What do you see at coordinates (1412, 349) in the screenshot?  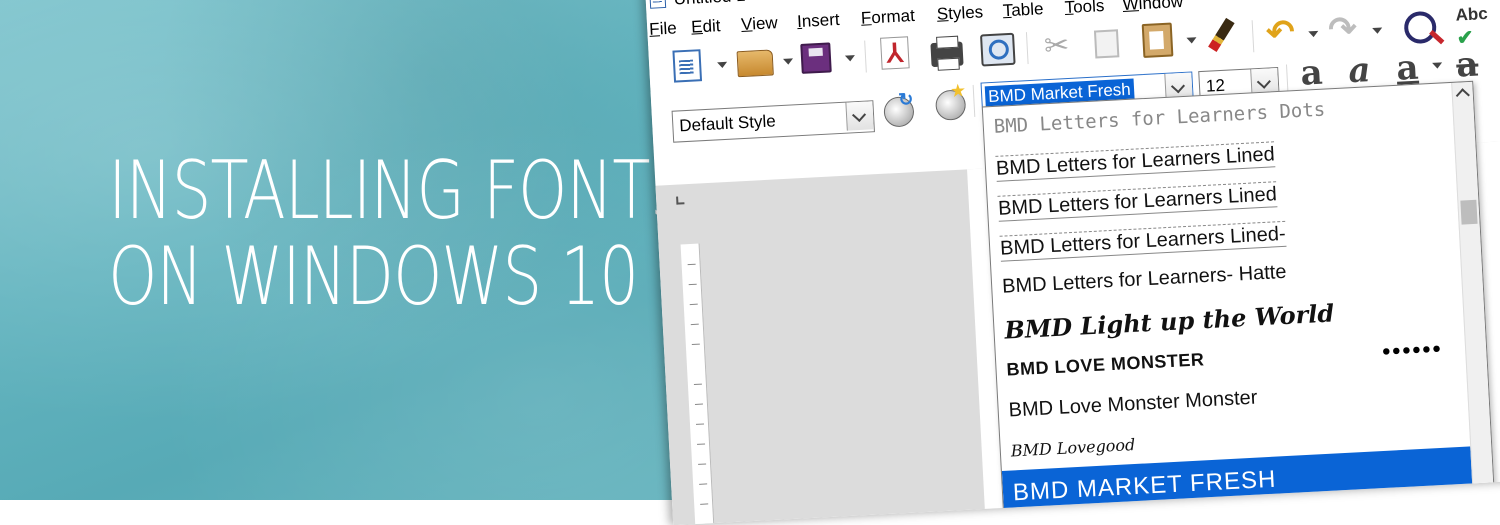 I see `monster-glyph-preview: ●●●●●●` at bounding box center [1412, 349].